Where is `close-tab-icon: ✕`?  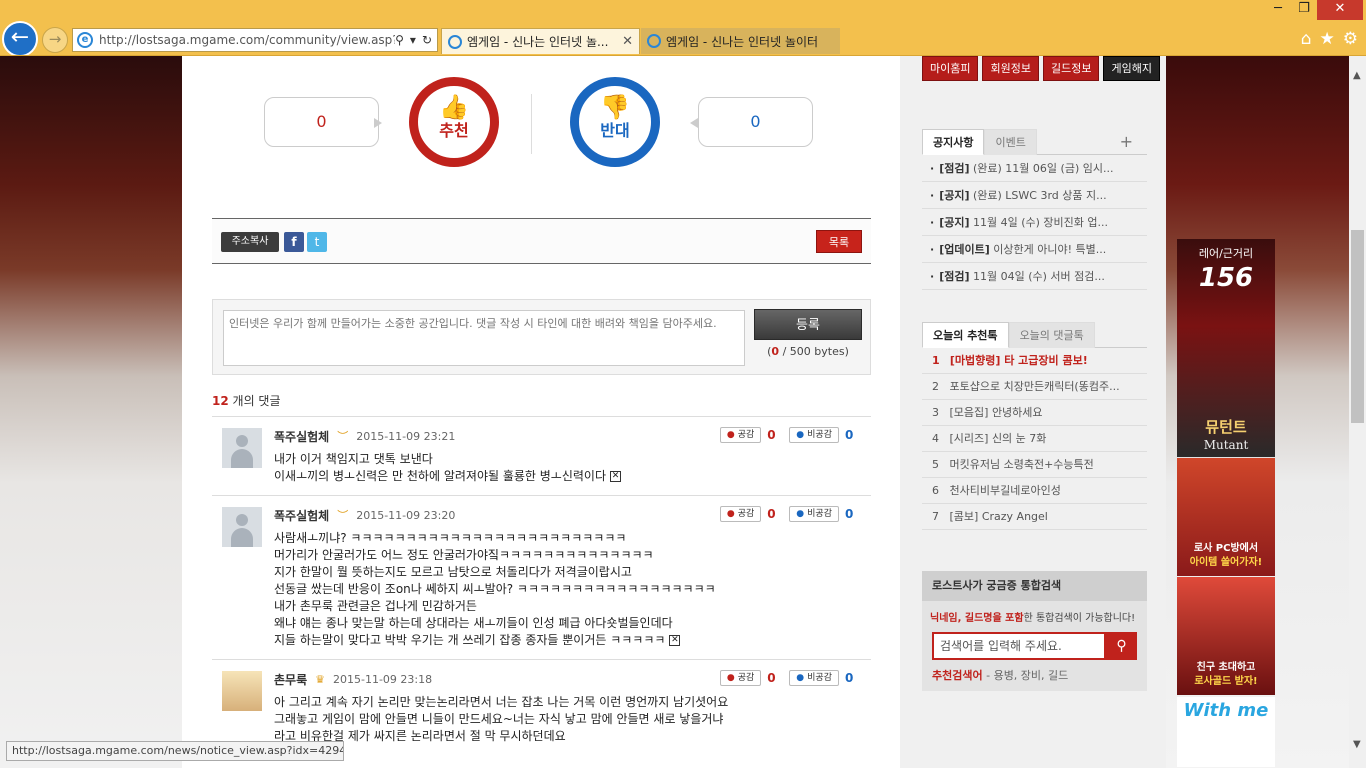
close-tab-icon: ✕ is located at coordinates (627, 41).